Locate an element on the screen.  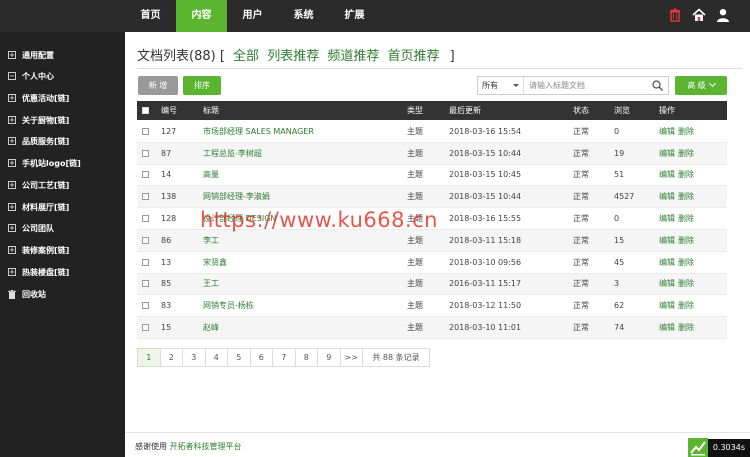
advanced-button: 高 级 is located at coordinates (701, 85).